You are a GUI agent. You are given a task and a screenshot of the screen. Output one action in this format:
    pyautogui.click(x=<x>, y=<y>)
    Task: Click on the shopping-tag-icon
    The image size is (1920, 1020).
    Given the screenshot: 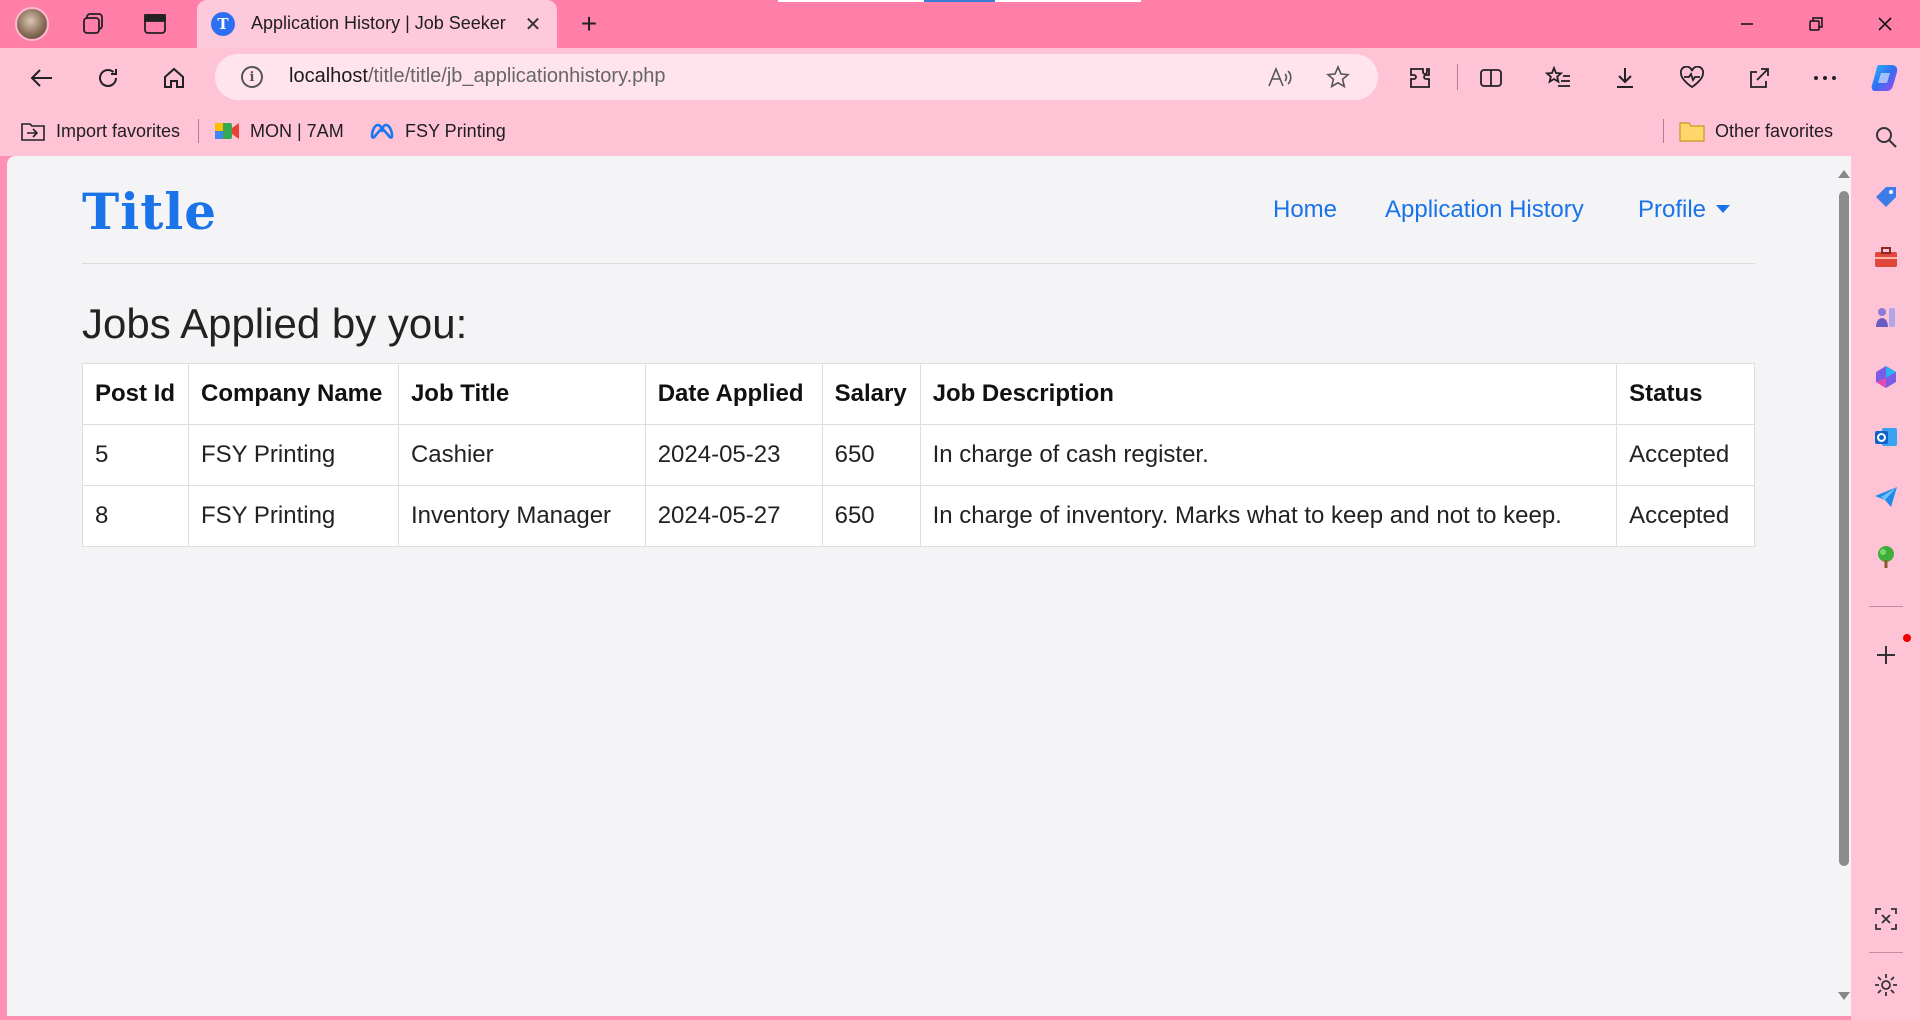 What is the action you would take?
    pyautogui.click(x=1886, y=197)
    